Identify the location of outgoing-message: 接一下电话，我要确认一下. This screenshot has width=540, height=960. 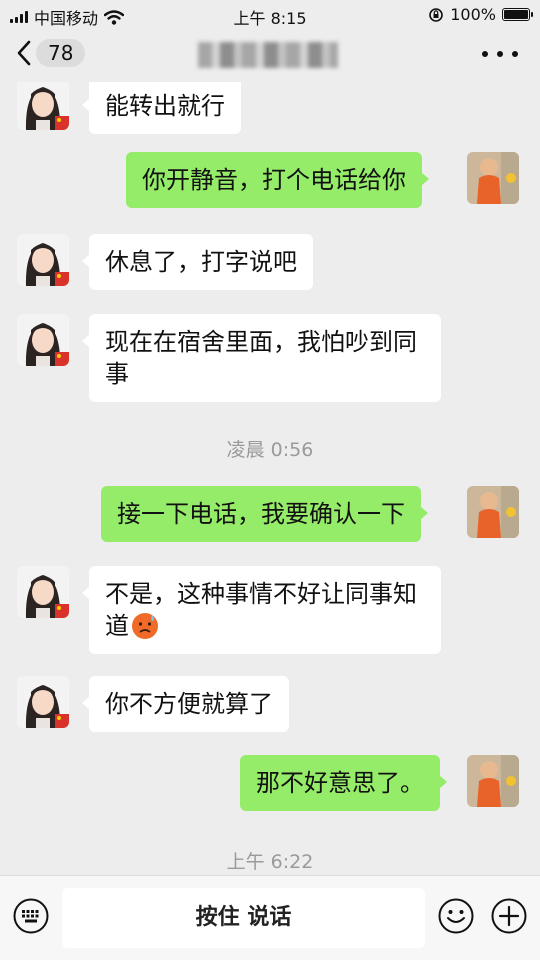
(264, 514).